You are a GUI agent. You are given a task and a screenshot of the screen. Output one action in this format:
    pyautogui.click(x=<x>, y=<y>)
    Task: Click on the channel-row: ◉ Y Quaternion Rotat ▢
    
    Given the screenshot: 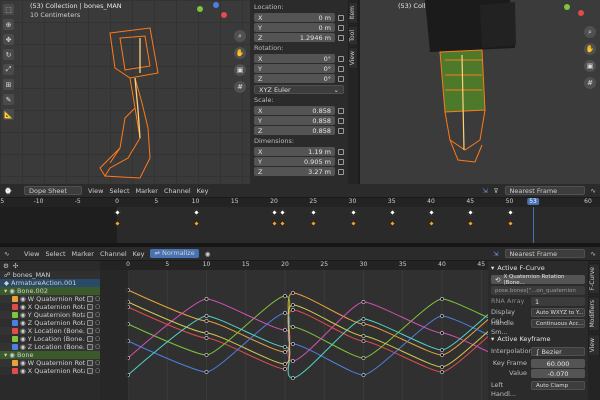 What is the action you would take?
    pyautogui.click(x=50, y=315)
    